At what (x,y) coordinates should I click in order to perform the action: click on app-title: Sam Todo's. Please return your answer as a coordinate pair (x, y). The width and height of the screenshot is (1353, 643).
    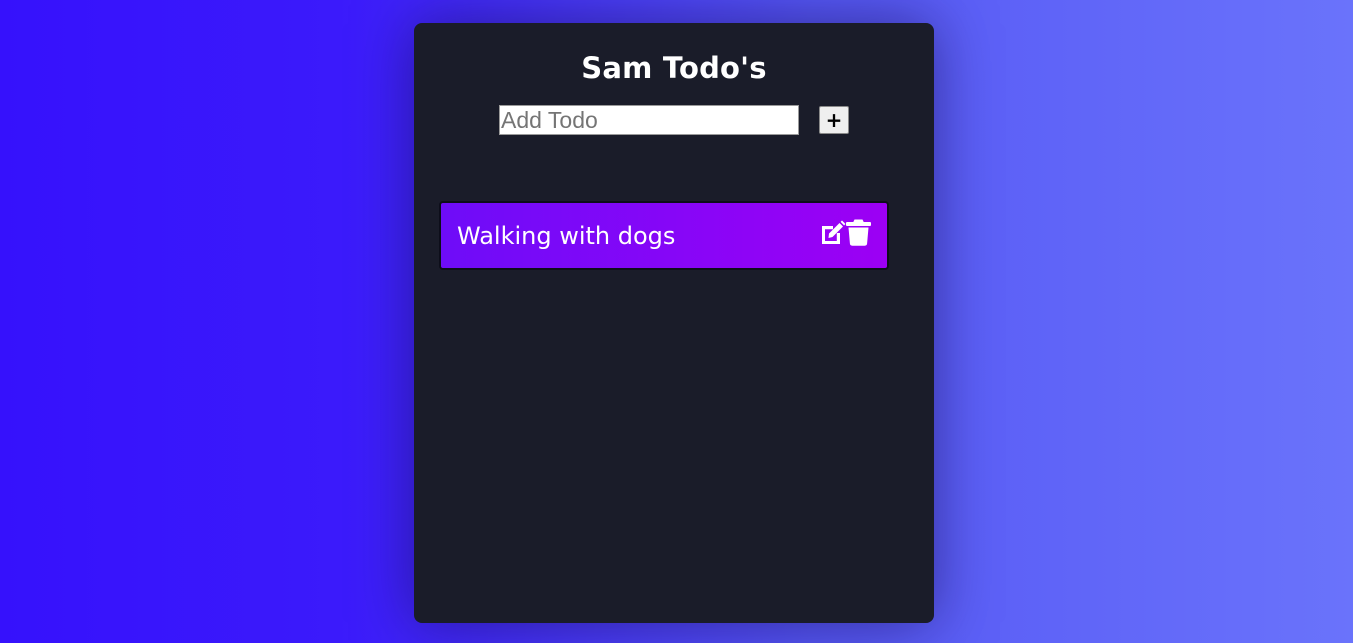
    Looking at the image, I should click on (674, 68).